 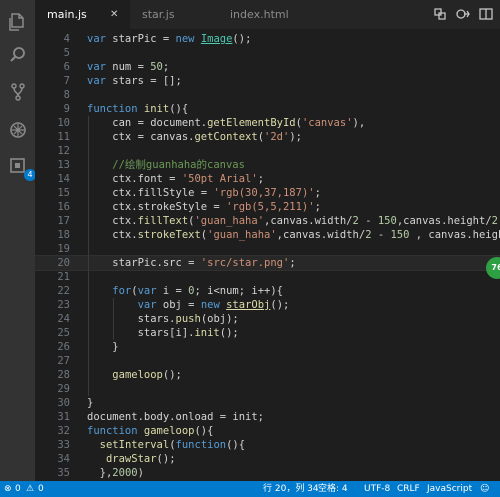 I want to click on code-line: 6 var num = 50;, so click(x=267, y=67).